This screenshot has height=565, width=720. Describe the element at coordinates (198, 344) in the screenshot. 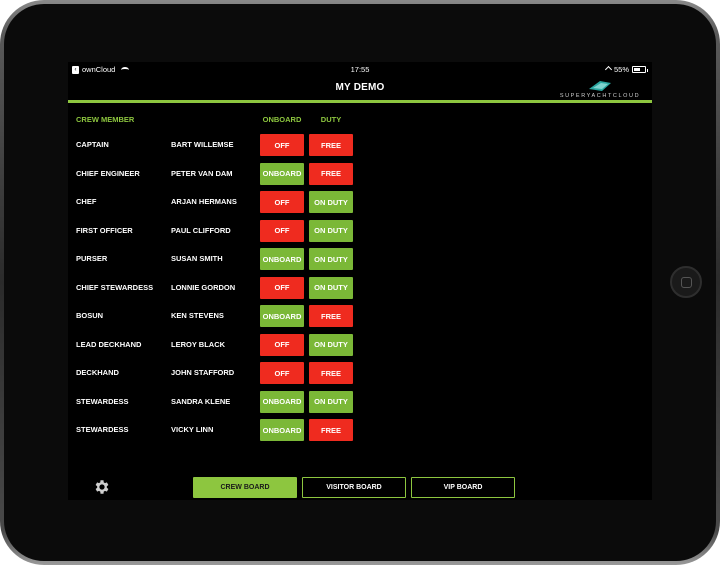

I see `crew-name: LEROY BLACK` at that location.